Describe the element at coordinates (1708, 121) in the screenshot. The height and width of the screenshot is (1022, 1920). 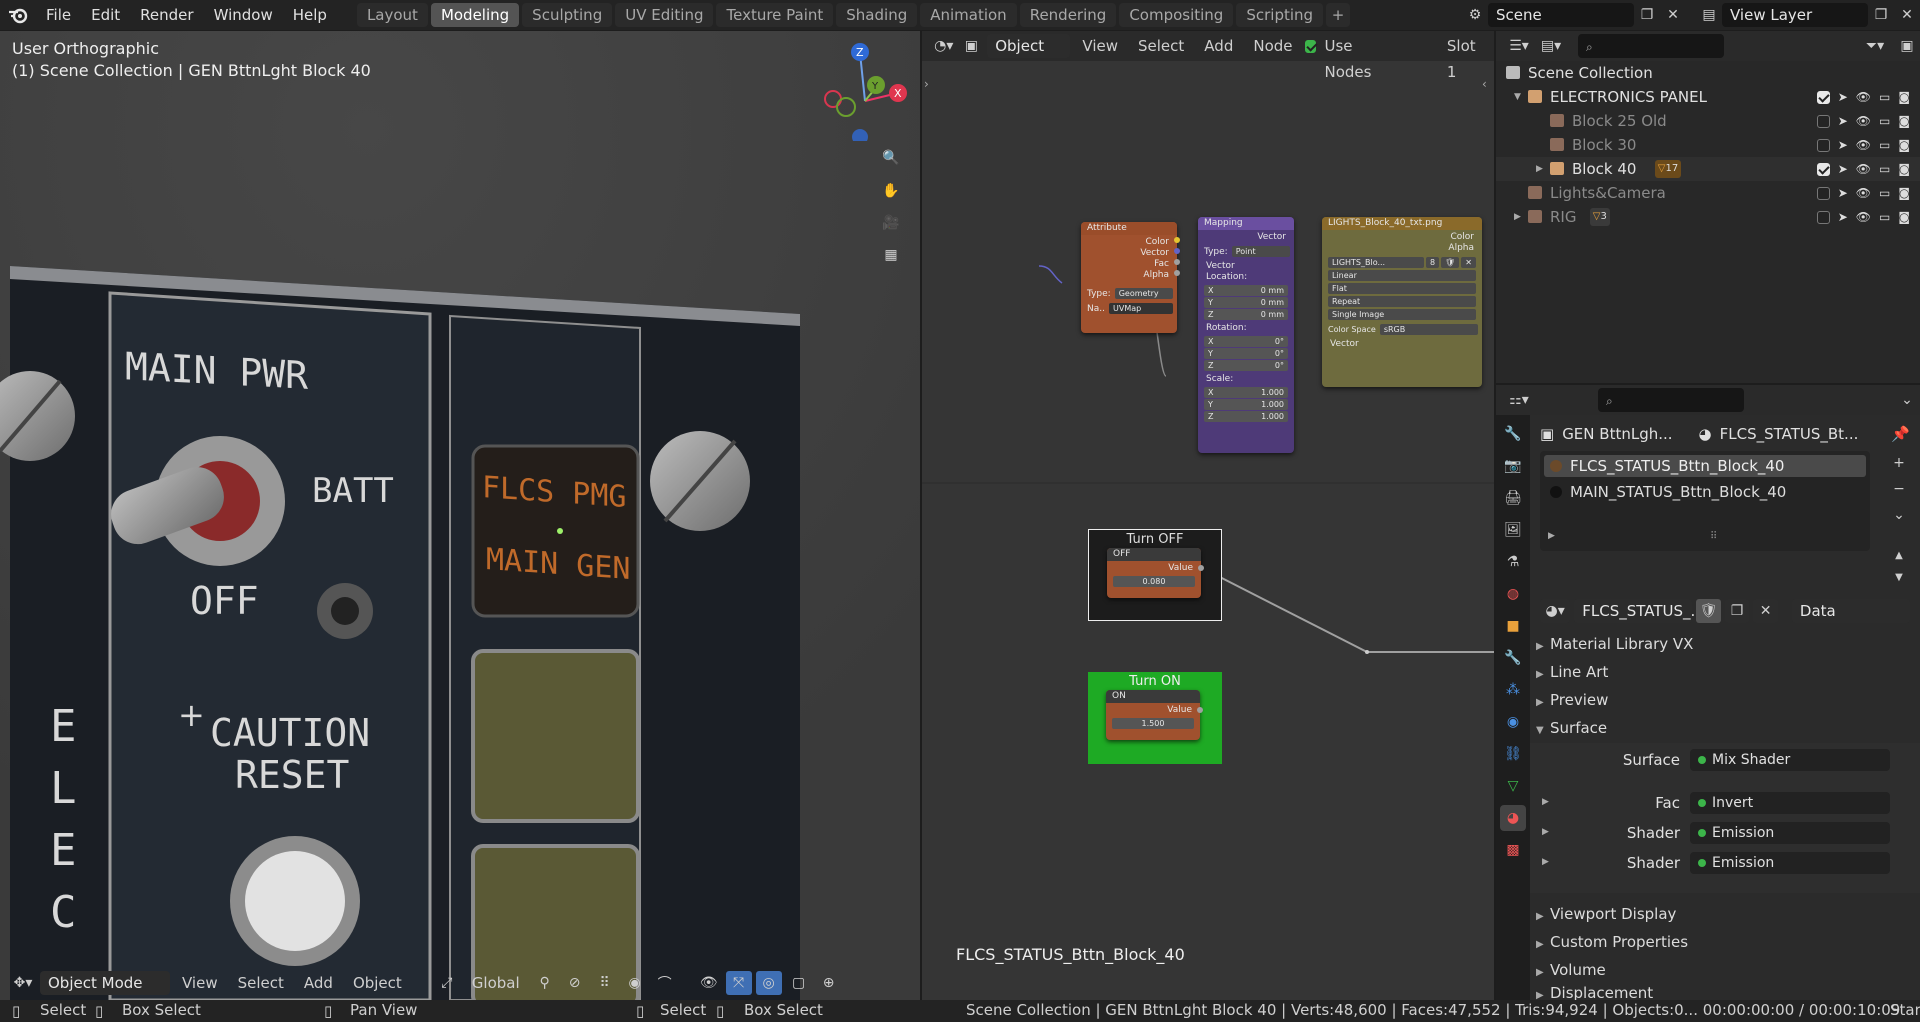
I see `outliner-row: Block 25 Old ➤ 👁 ▭ ◙` at that location.